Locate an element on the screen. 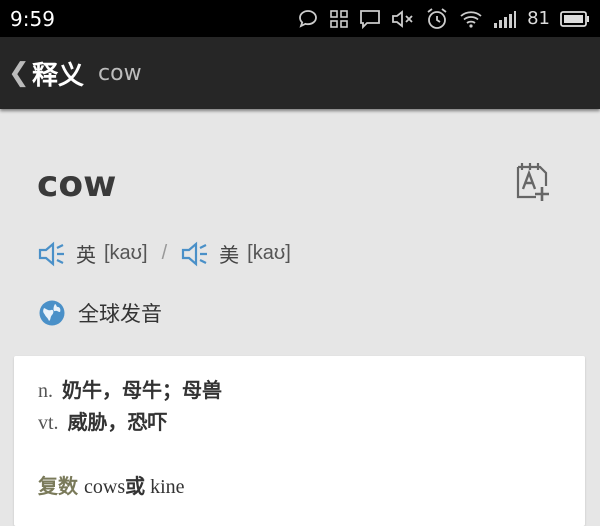 The image size is (600, 526). back-button: ❮ is located at coordinates (19, 73).